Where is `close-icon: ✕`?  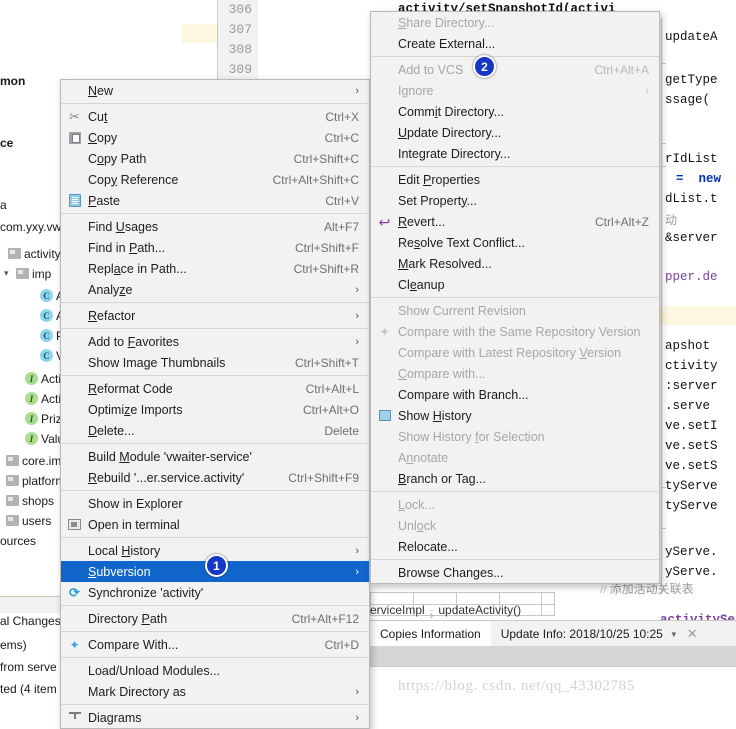 close-icon: ✕ is located at coordinates (692, 634).